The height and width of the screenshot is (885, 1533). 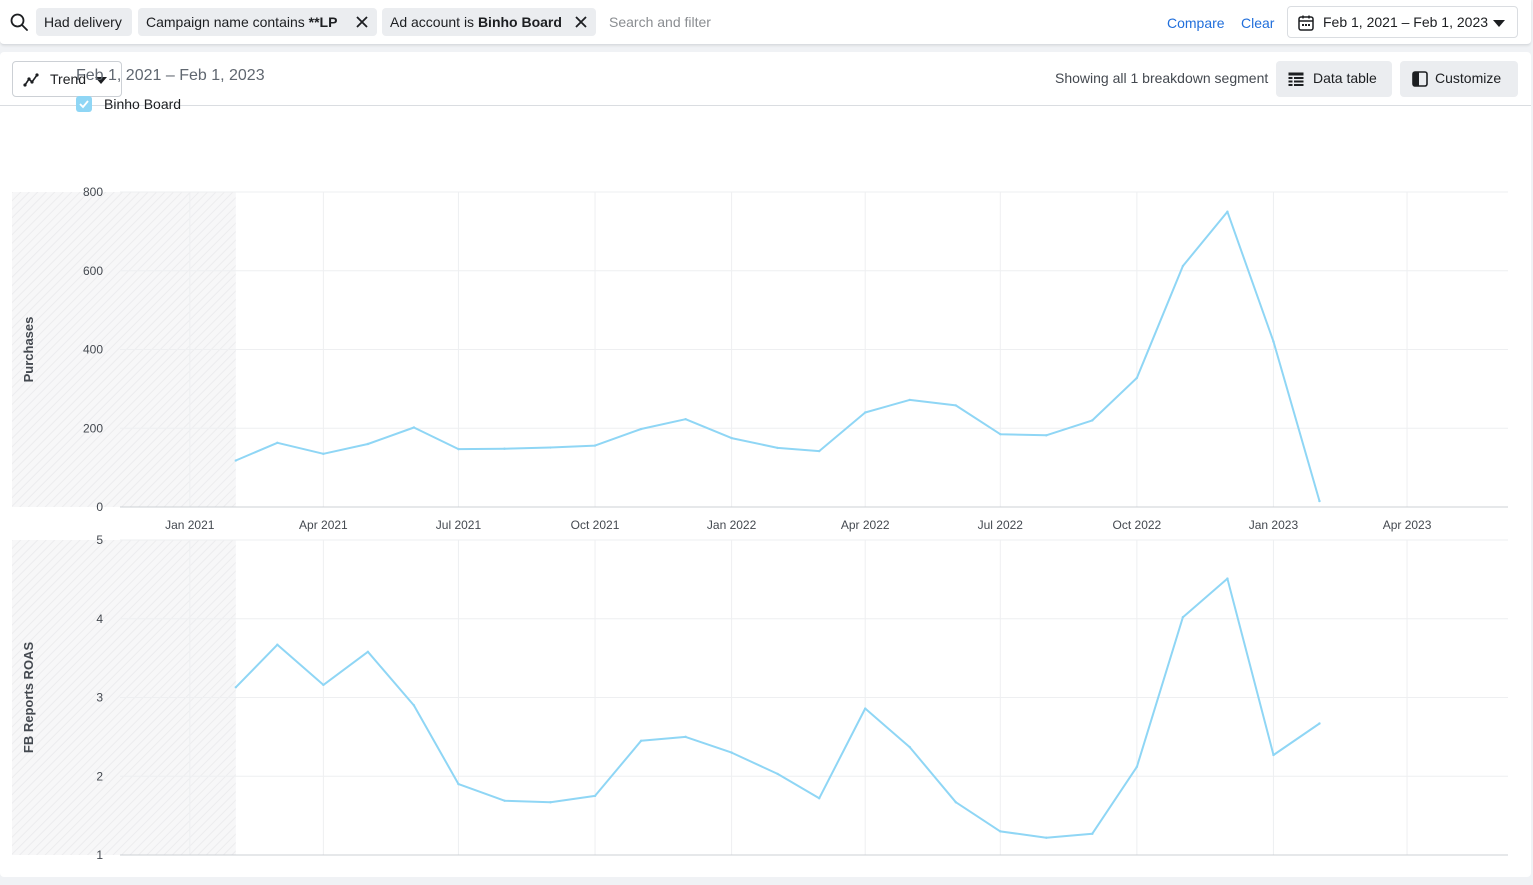 I want to click on x-tick-label: Oct 2022, so click(x=1137, y=525).